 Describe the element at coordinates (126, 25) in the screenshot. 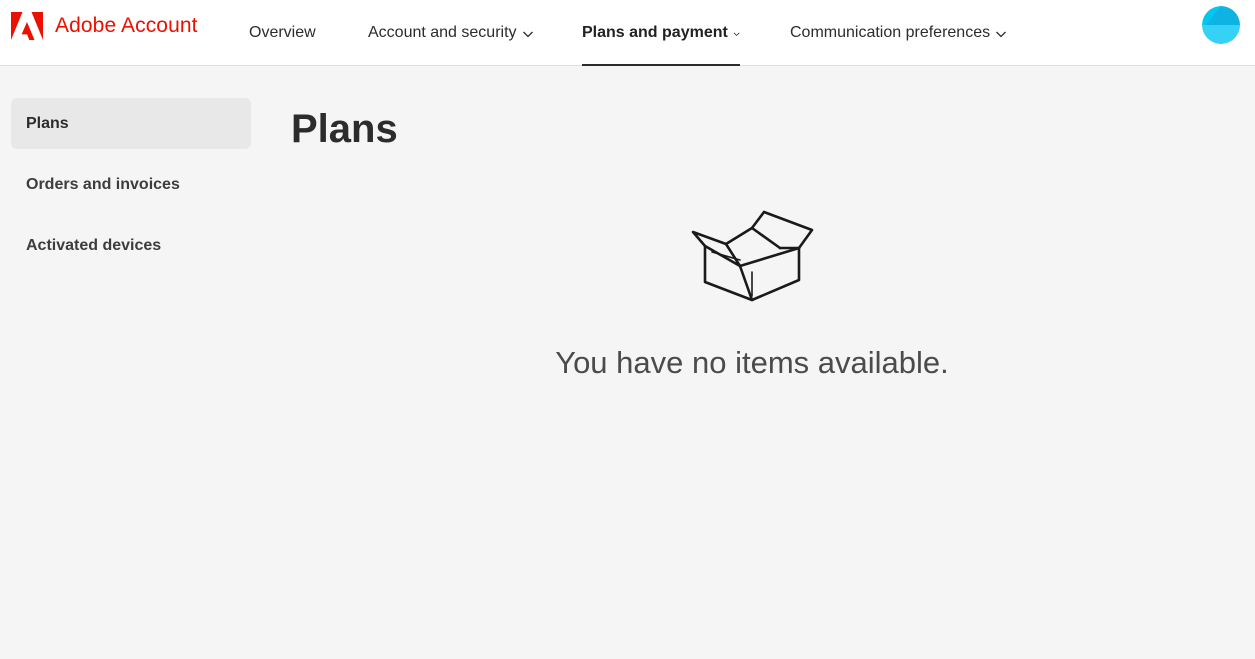

I see `brand-name: Adobe Account` at that location.